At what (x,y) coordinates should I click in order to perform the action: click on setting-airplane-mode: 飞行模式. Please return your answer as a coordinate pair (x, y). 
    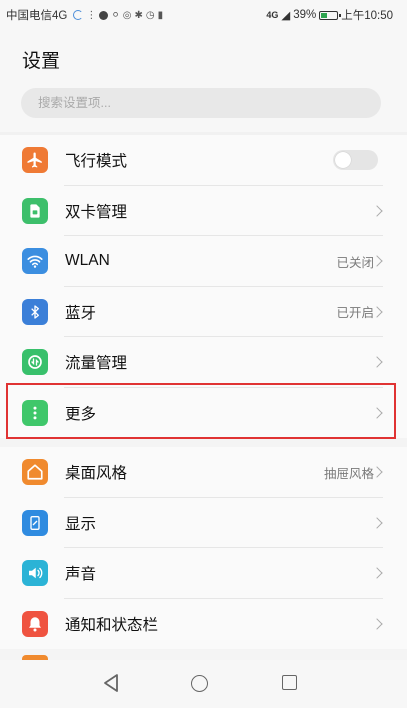
    Looking at the image, I should click on (203, 160).